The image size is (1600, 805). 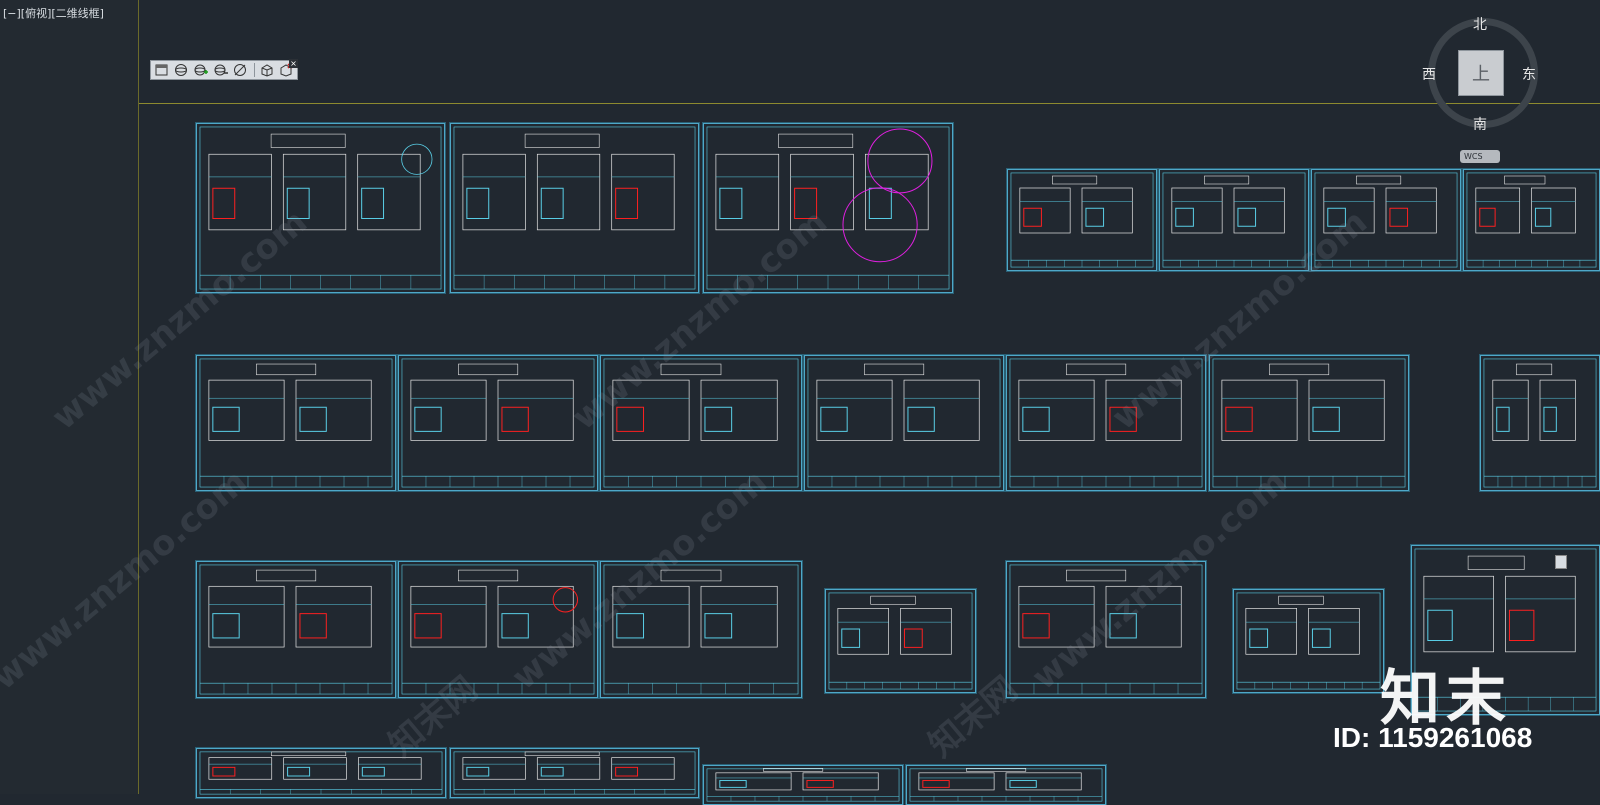 What do you see at coordinates (240, 70) in the screenshot?
I see `orbit-remove-icon` at bounding box center [240, 70].